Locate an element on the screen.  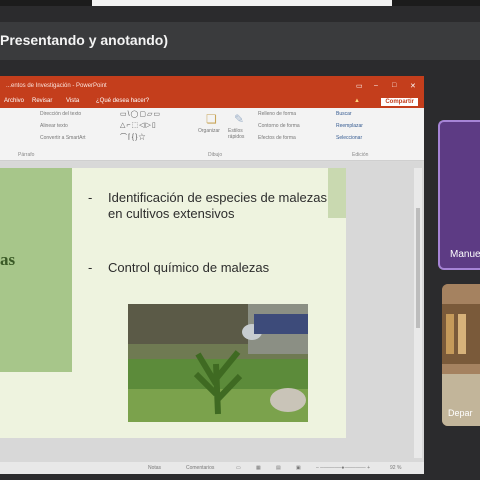
shape-outline-button: Contorno de forma is located at coordinates (279, 126).